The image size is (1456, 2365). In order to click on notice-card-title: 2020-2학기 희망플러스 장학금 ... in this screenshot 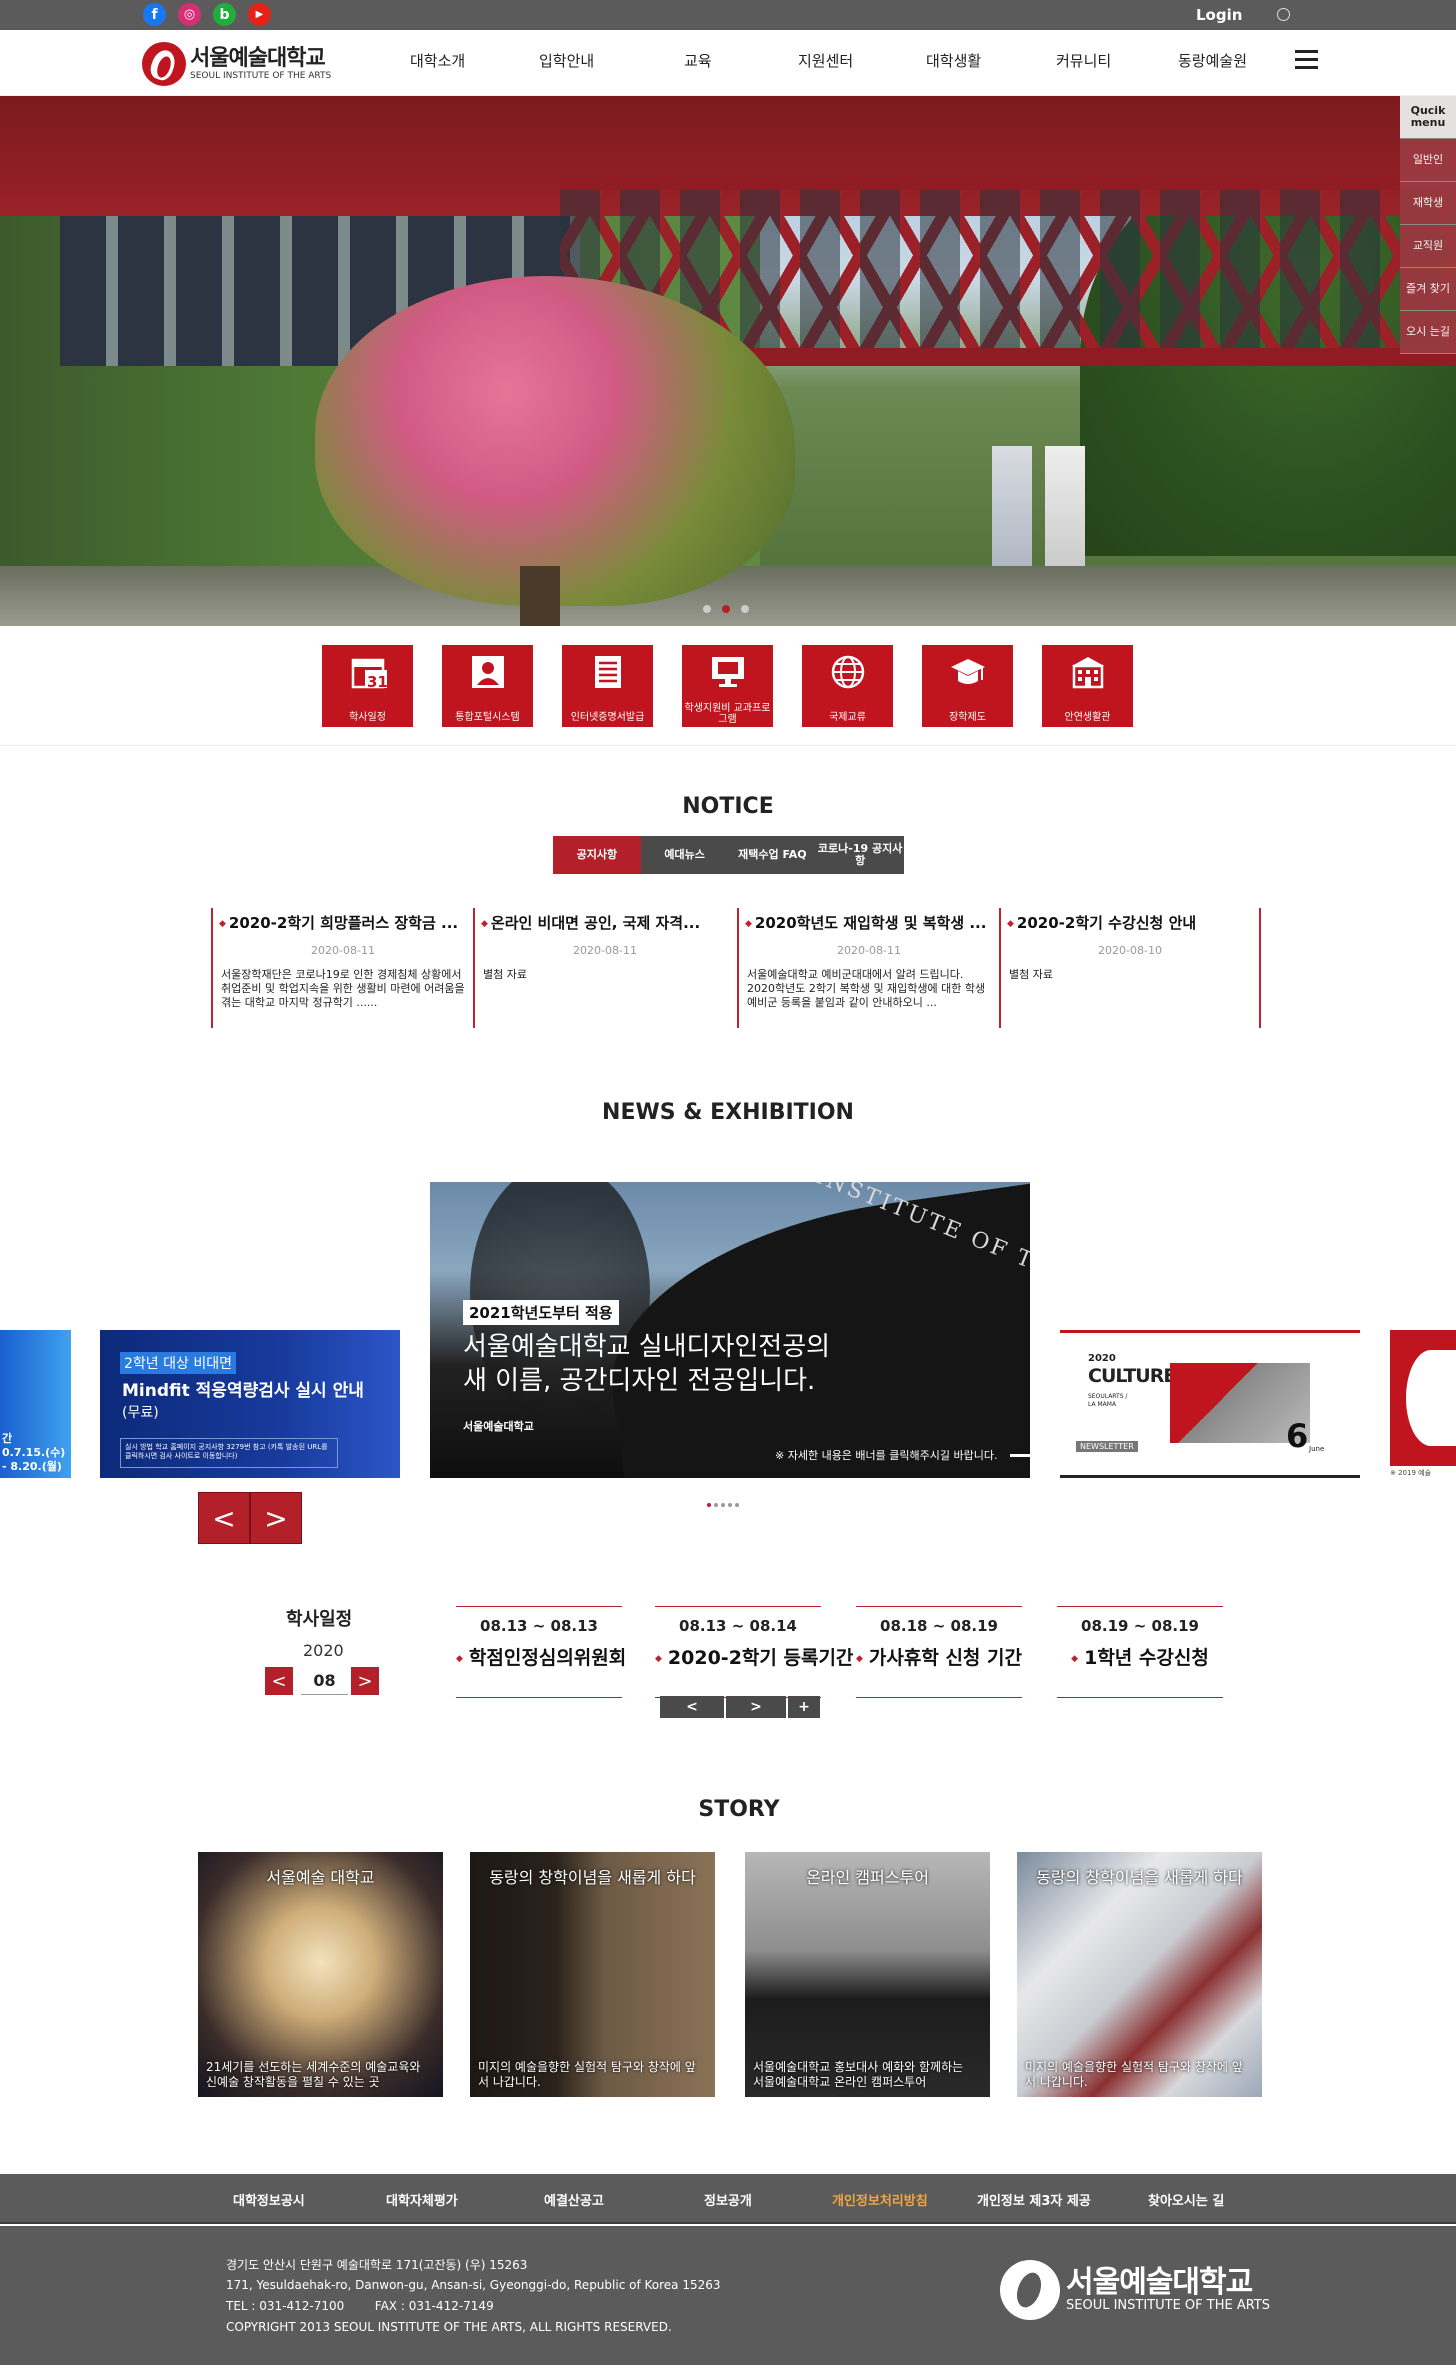, I will do `click(341, 922)`.